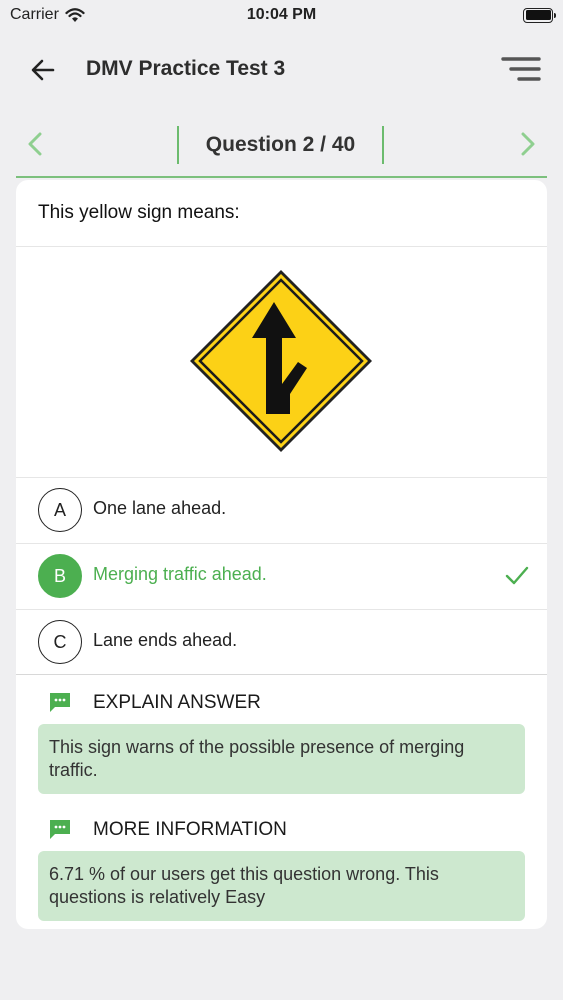  I want to click on app-header: DMV Practice Test 3, so click(281, 70).